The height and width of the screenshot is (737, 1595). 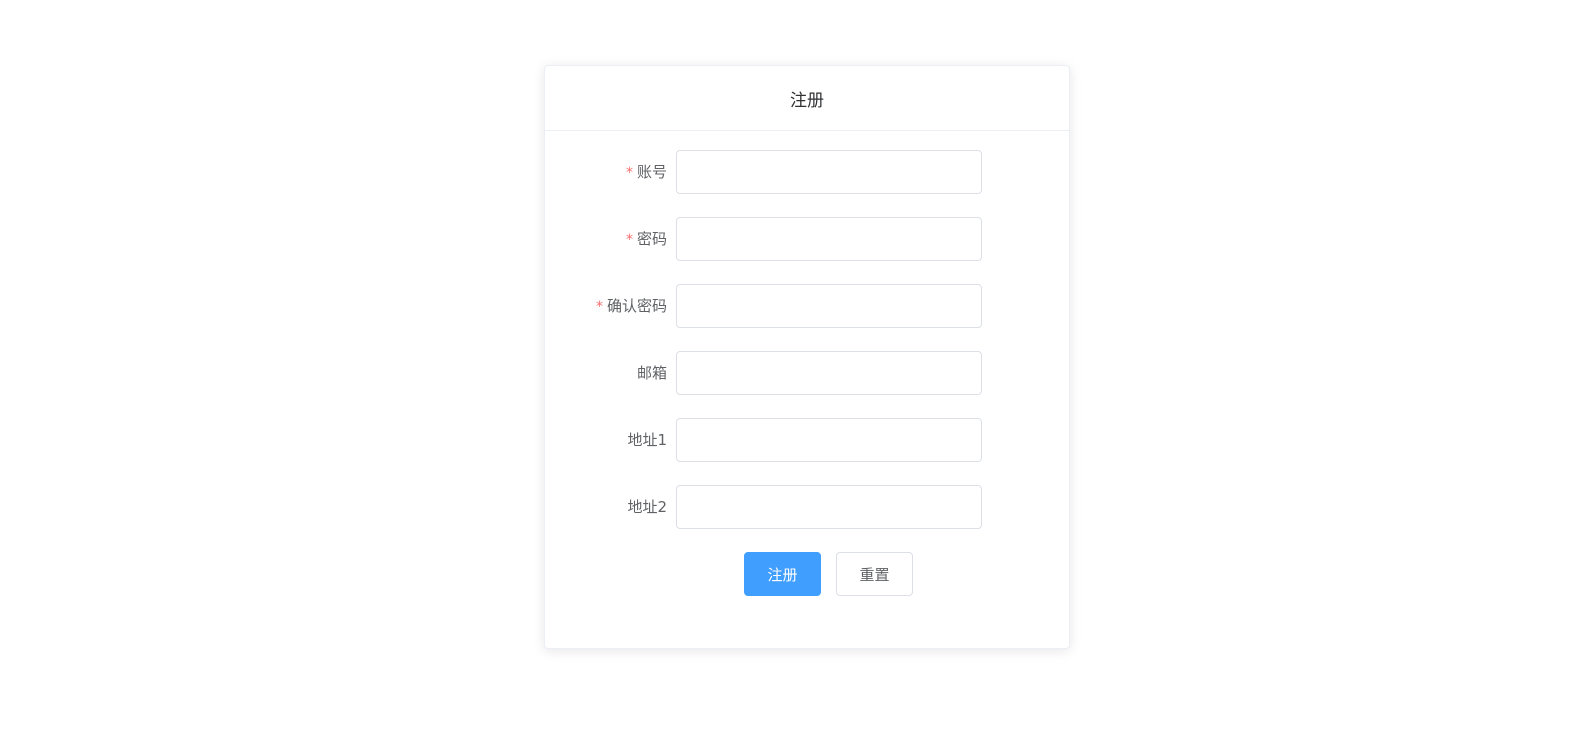 I want to click on address2-label-text: 地址2, so click(x=647, y=507).